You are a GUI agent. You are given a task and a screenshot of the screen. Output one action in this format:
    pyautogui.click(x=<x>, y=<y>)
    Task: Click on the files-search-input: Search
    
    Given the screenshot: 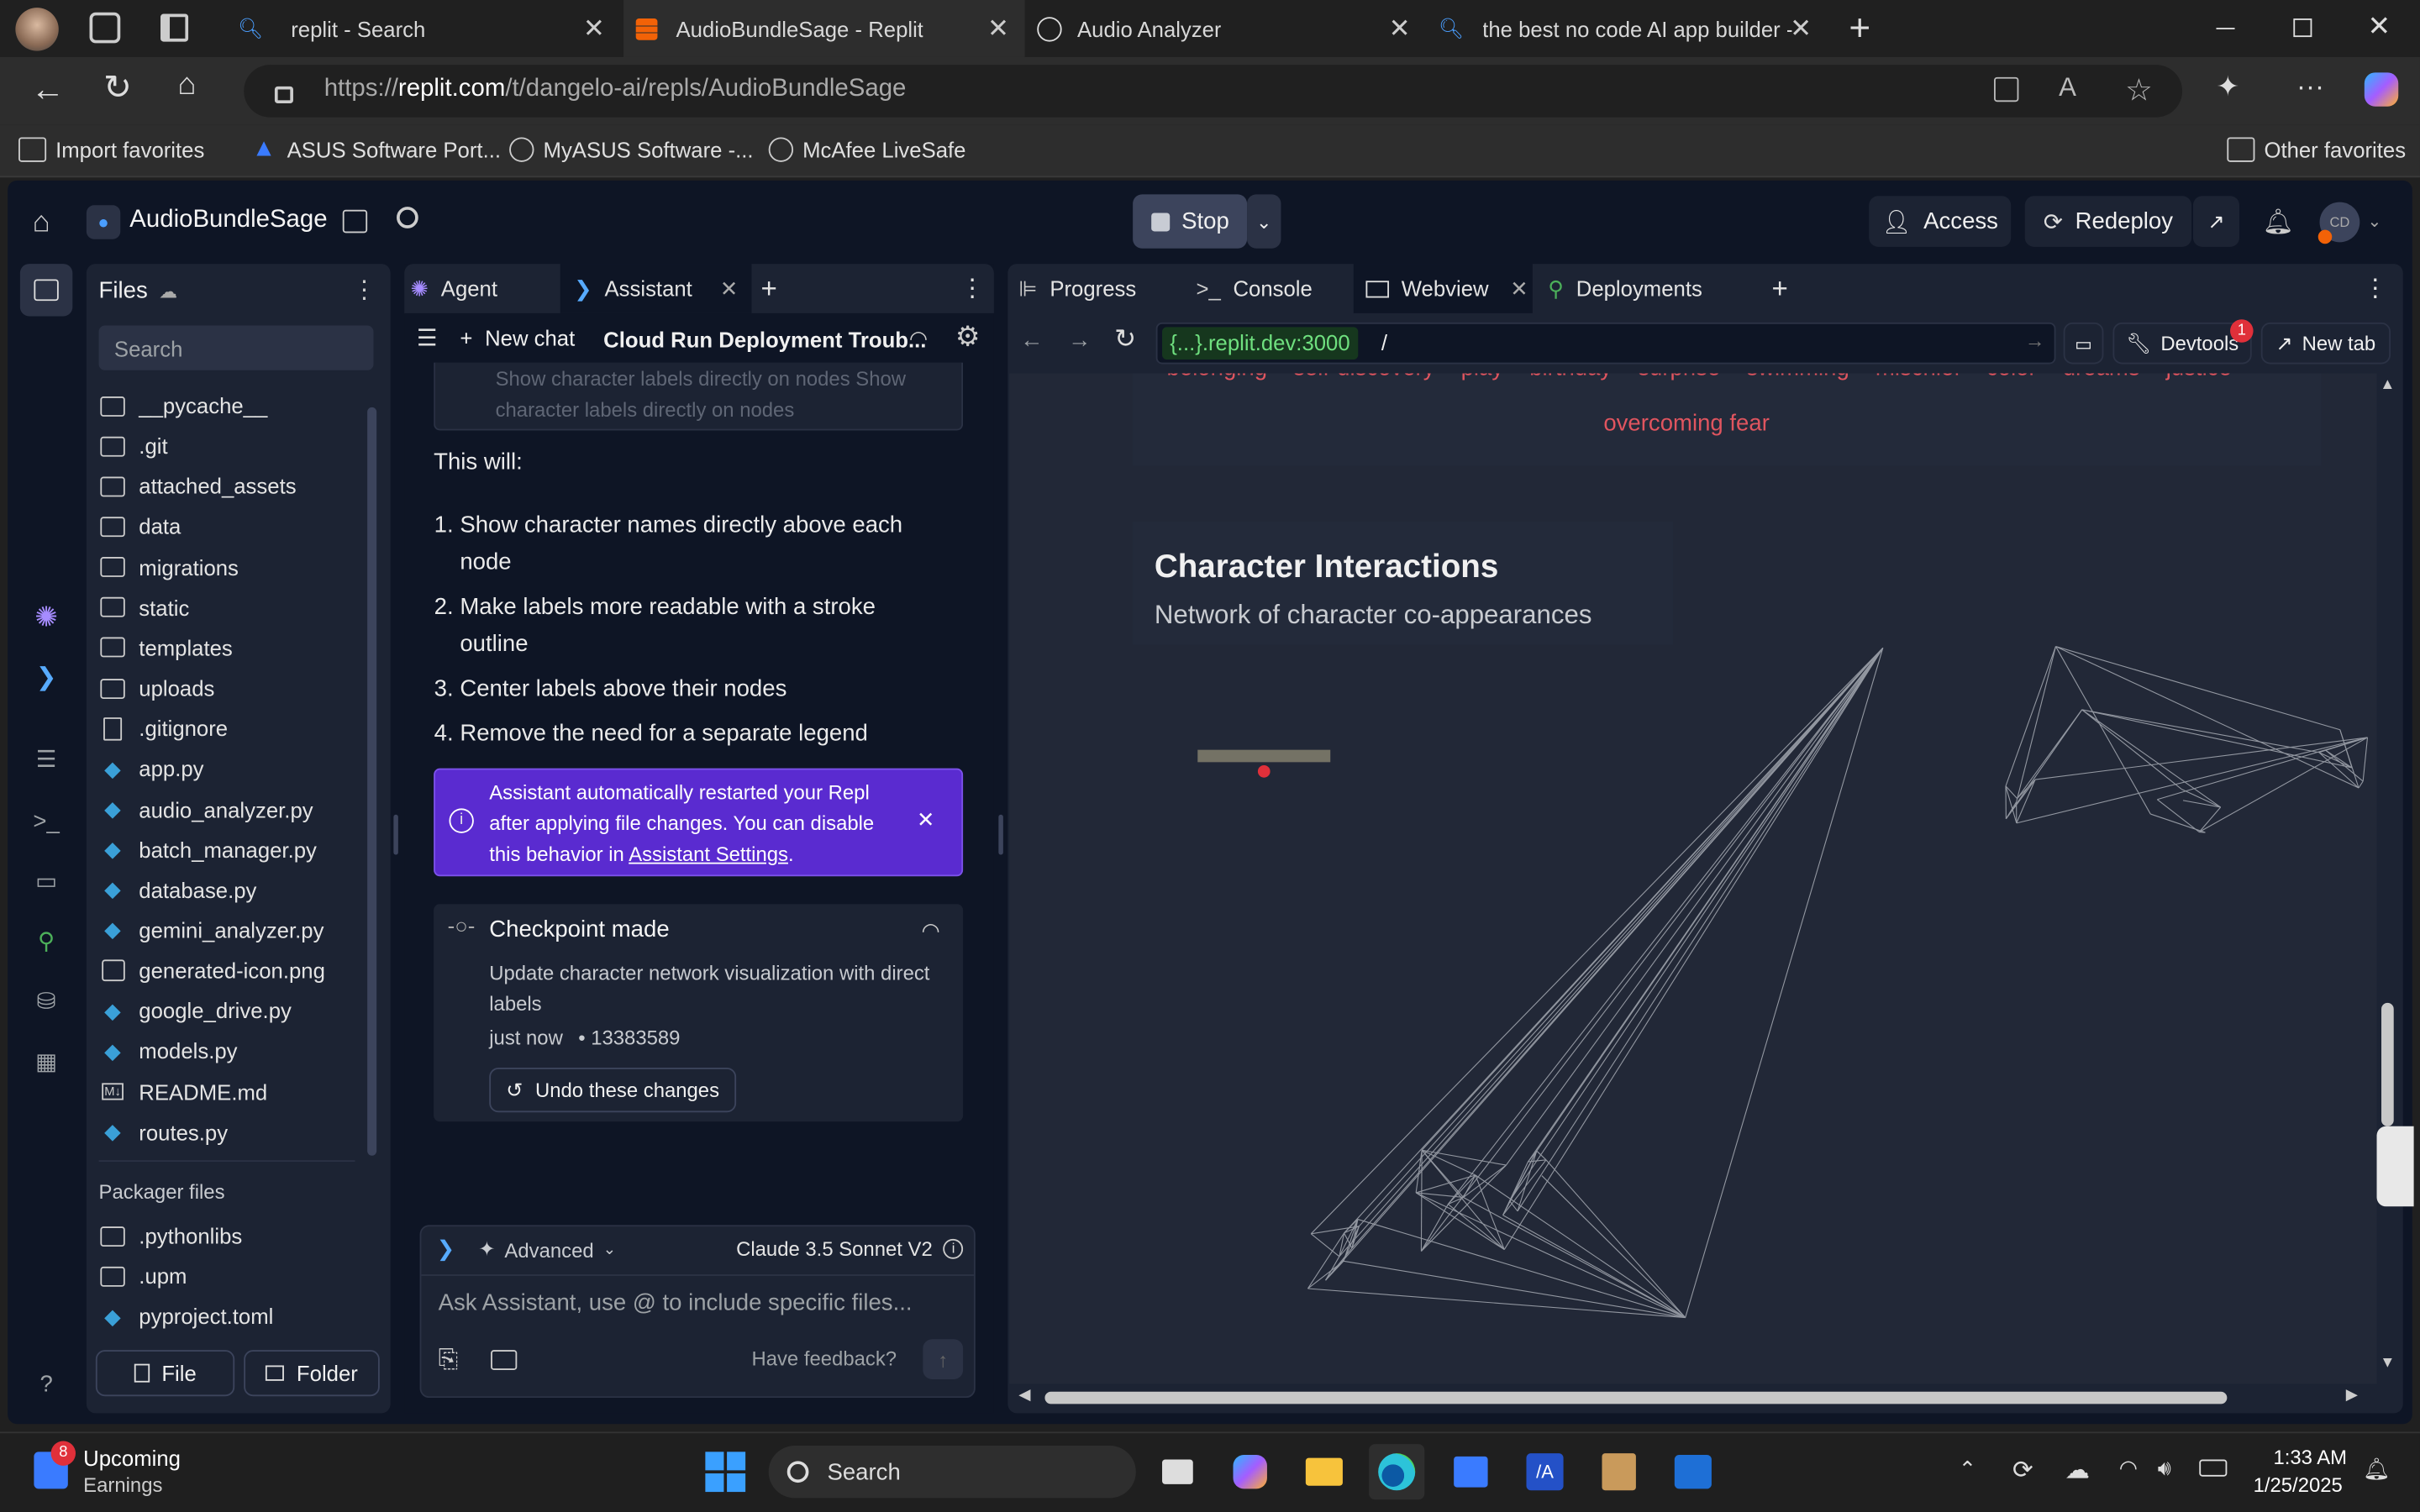 What is the action you would take?
    pyautogui.click(x=236, y=347)
    